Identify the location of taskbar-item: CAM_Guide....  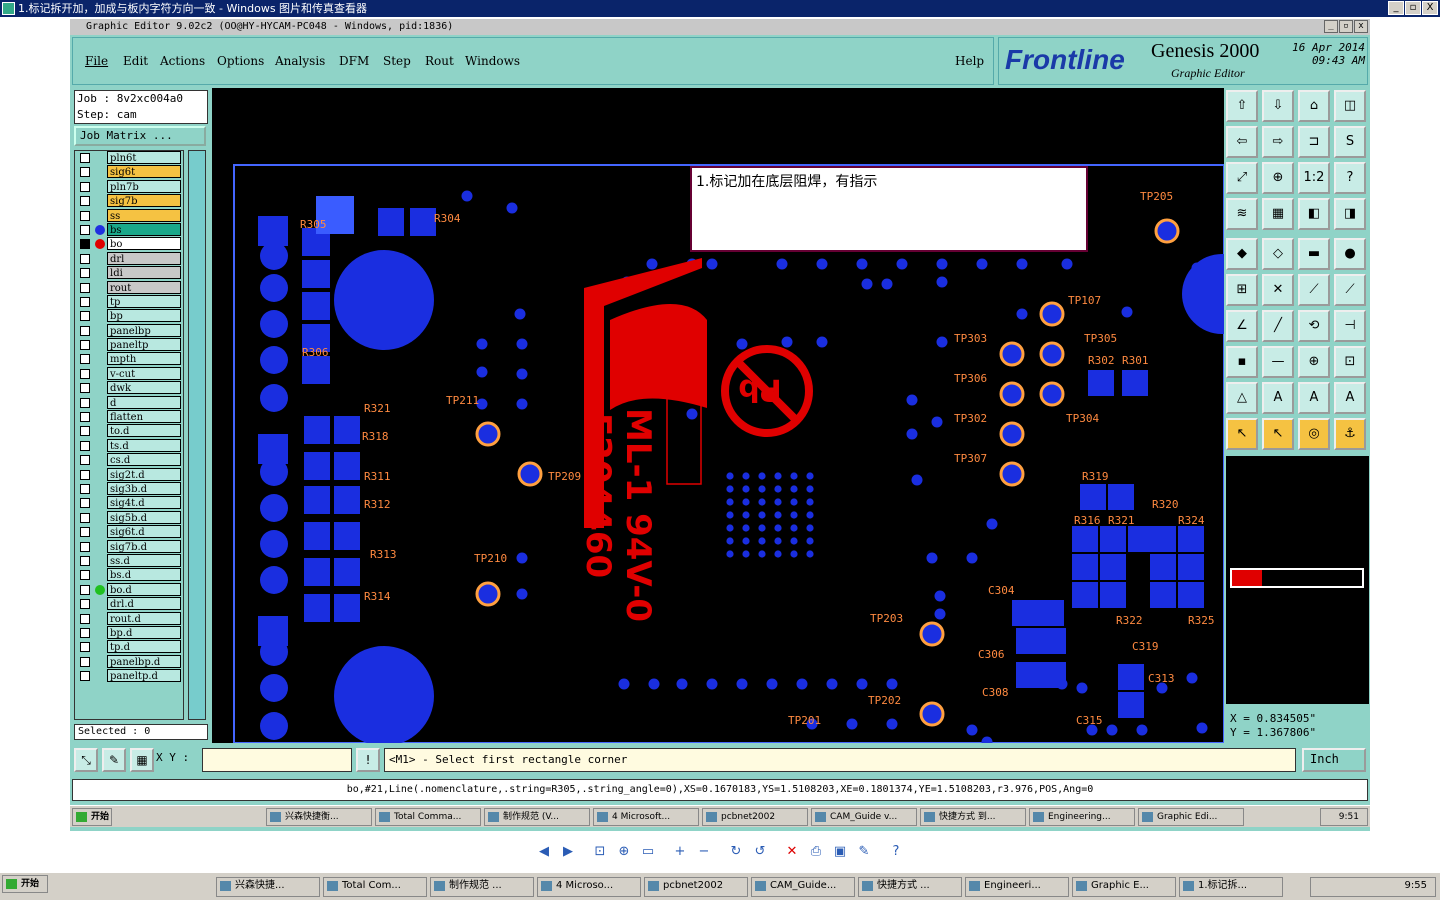
(803, 887).